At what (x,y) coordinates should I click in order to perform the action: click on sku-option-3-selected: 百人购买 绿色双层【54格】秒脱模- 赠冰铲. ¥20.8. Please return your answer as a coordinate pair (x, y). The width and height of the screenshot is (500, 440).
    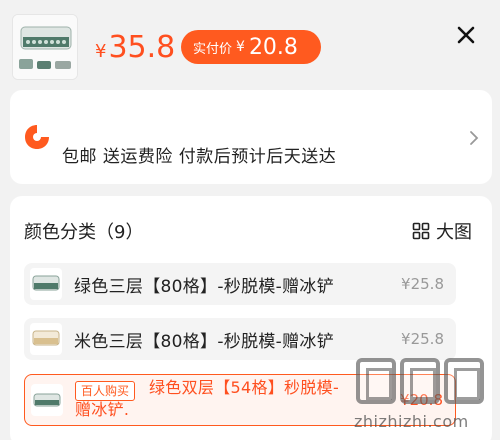
    Looking at the image, I should click on (240, 400).